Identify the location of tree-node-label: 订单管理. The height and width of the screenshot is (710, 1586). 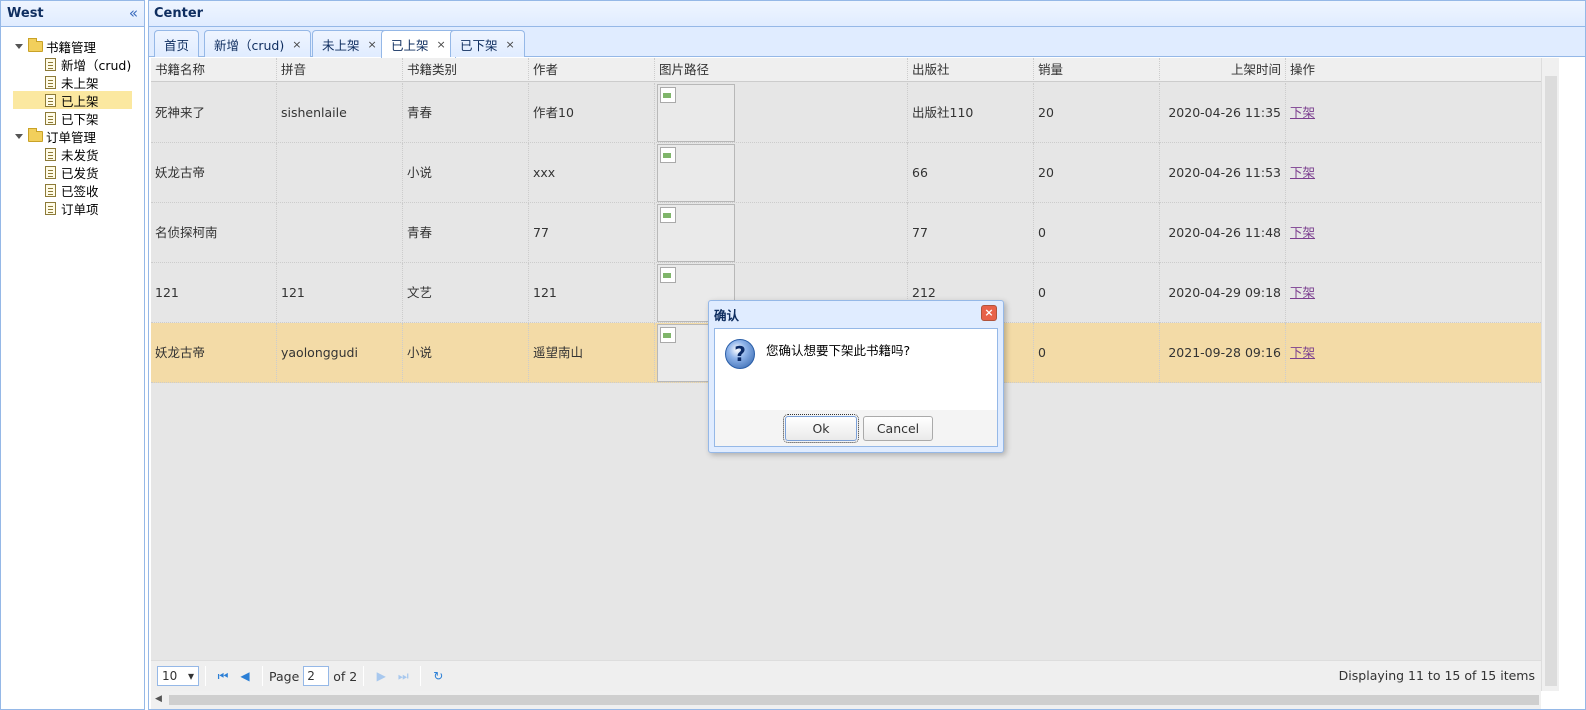
(71, 137).